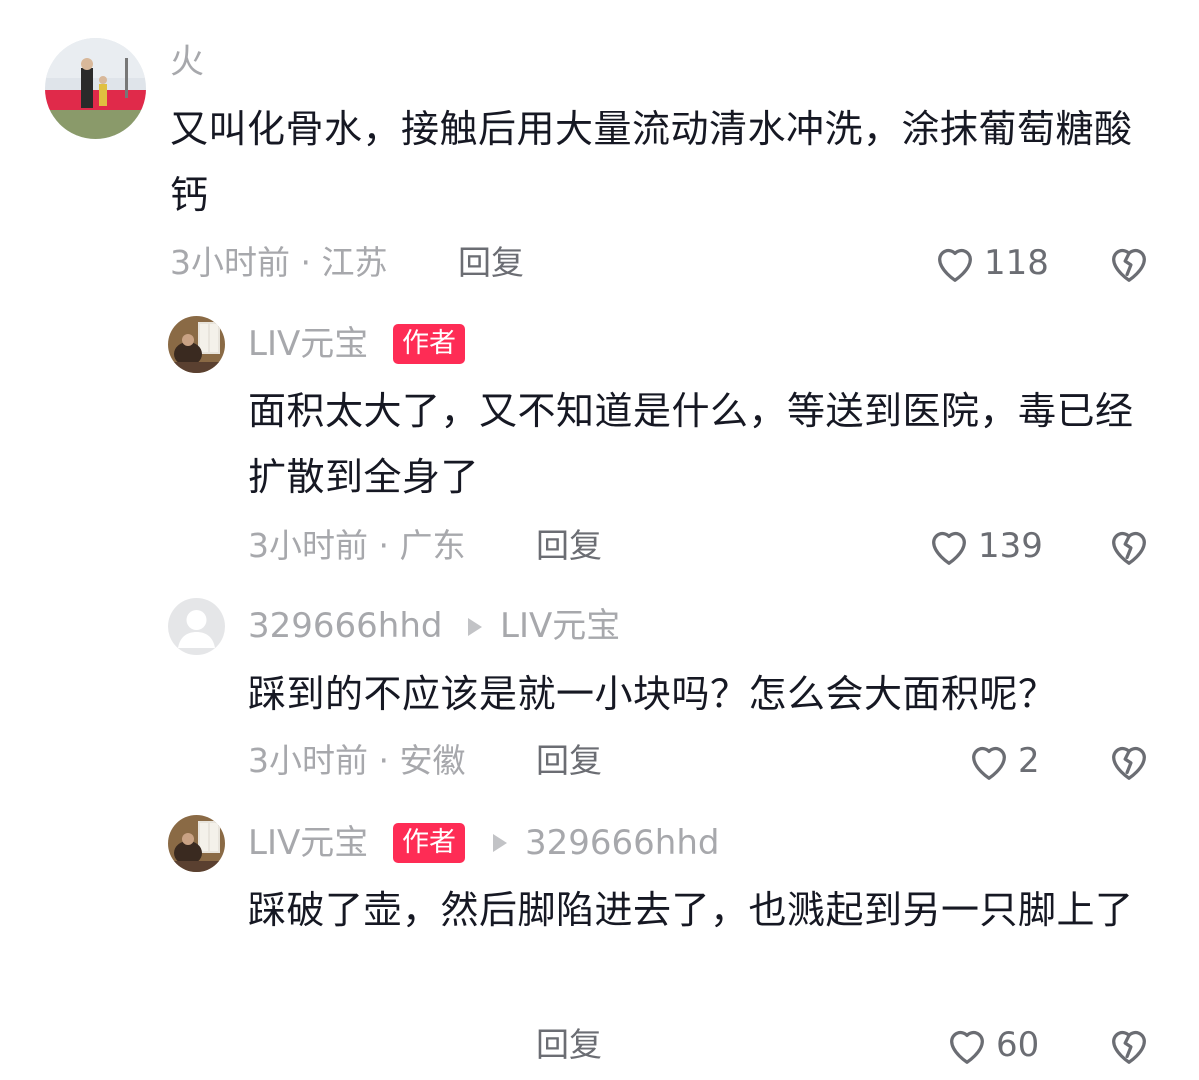  Describe the element at coordinates (622, 843) in the screenshot. I see `reply-to-username: 329666hhd` at that location.